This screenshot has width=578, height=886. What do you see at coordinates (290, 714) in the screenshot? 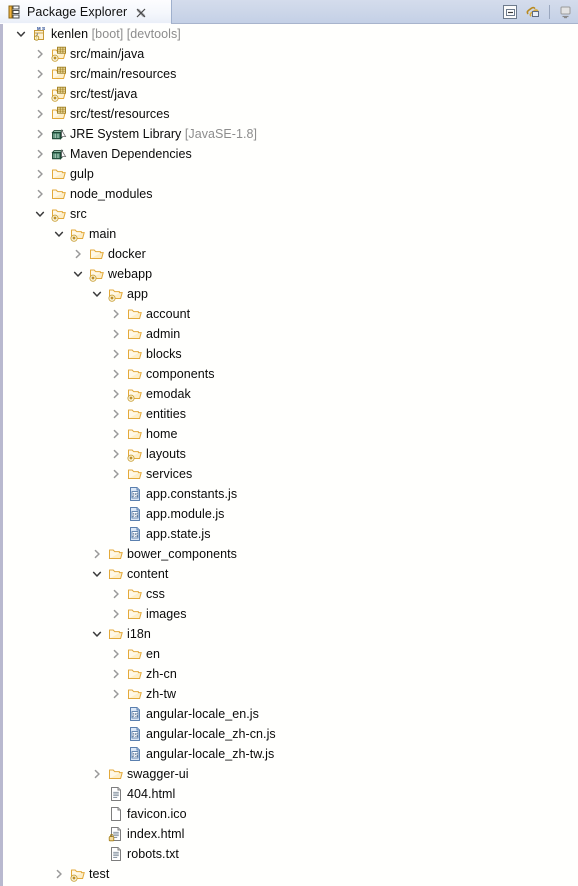
I see `tree-row: JS angular-locale_en.js` at bounding box center [290, 714].